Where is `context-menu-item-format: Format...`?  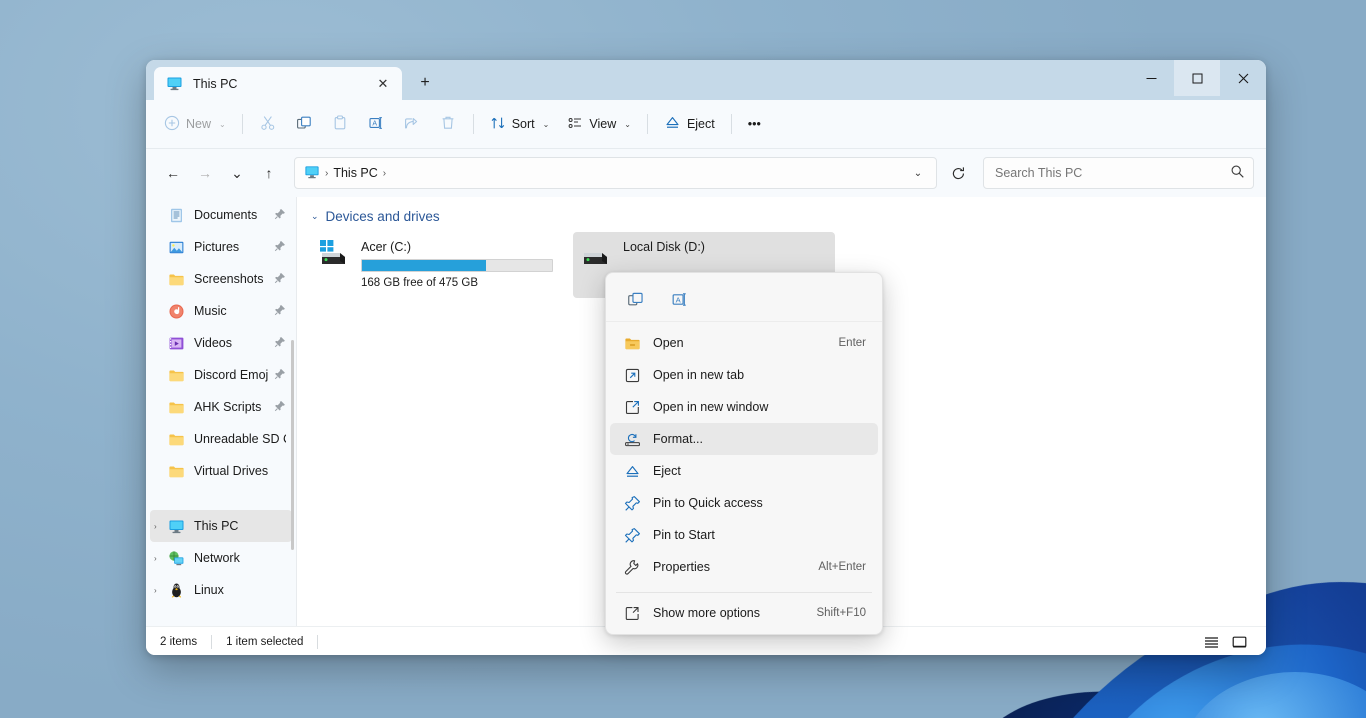 context-menu-item-format: Format... is located at coordinates (744, 439).